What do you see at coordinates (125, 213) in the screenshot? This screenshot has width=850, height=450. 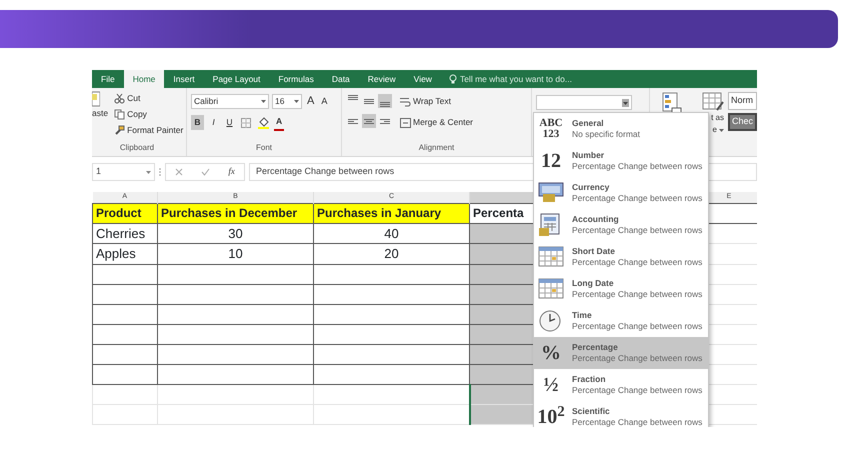 I see `header-cell: Product` at bounding box center [125, 213].